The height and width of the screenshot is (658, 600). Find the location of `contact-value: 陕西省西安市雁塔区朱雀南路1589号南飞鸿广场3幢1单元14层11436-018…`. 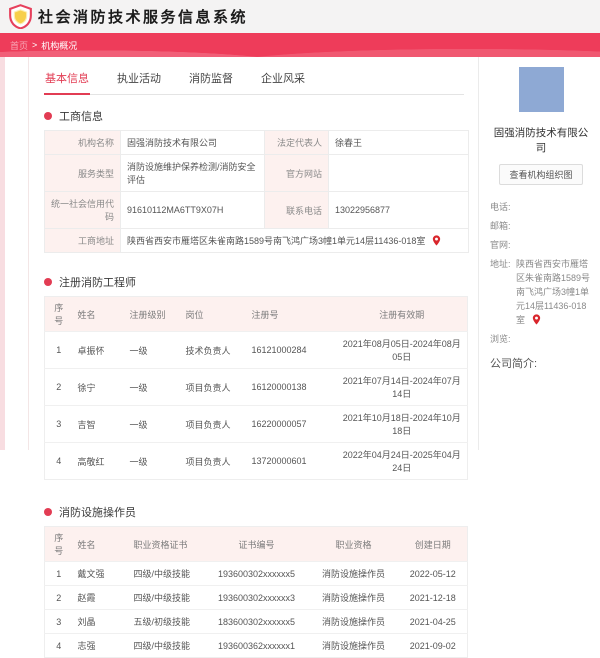

contact-value: 陕西省西安市雁塔区朱雀南路1589号南飞鸿广场3幢1单元14层11436-018… is located at coordinates (554, 293).